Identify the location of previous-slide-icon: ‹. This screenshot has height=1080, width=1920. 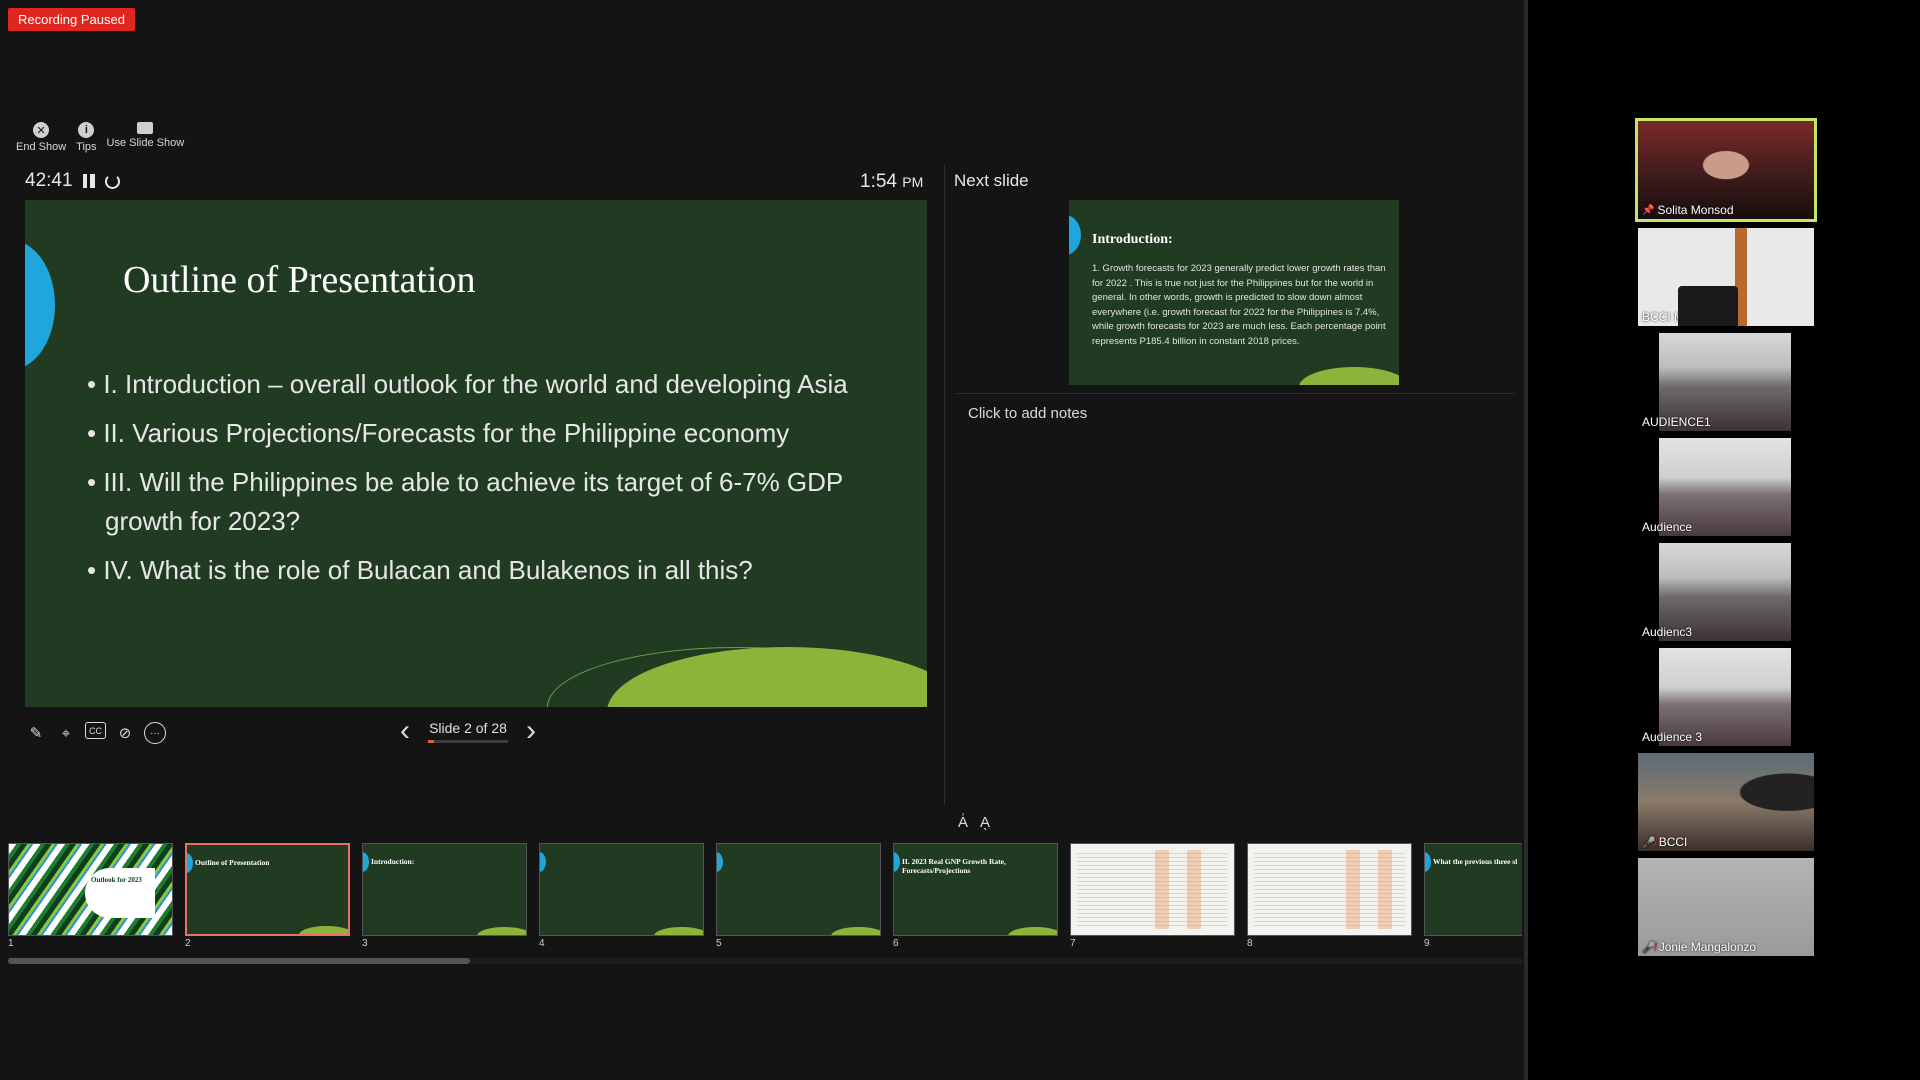
(405, 731).